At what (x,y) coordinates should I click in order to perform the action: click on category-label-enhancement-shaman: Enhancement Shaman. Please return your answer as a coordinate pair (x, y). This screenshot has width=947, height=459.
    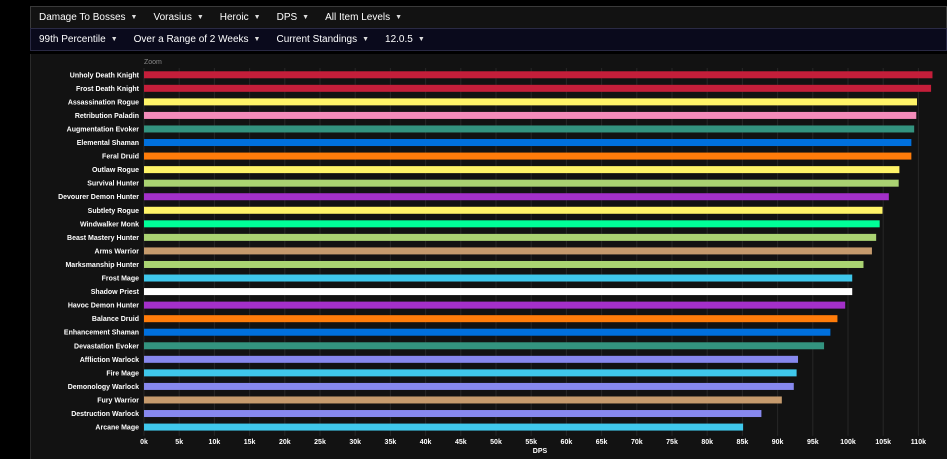
    Looking at the image, I should click on (101, 333).